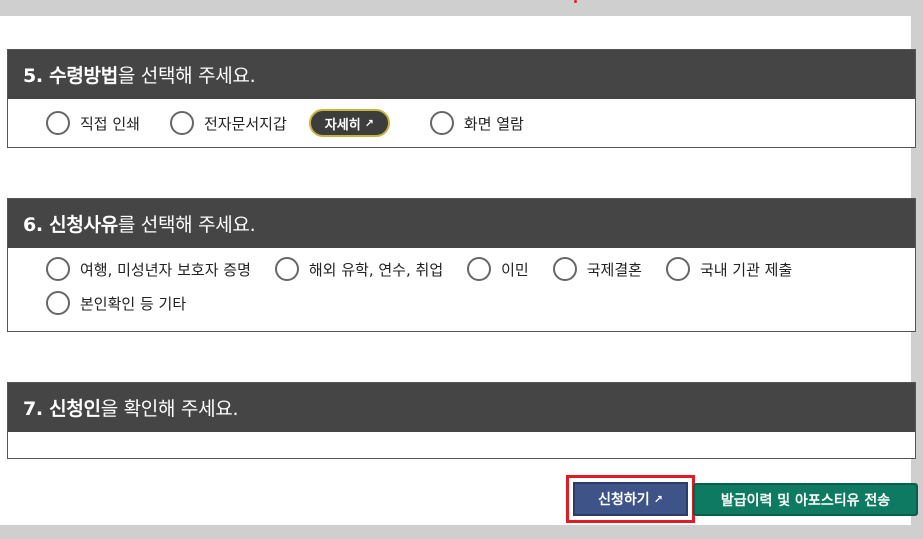 The image size is (923, 539). Describe the element at coordinates (169, 409) in the screenshot. I see `section-title-rest: 을 확인해 주세요.` at that location.